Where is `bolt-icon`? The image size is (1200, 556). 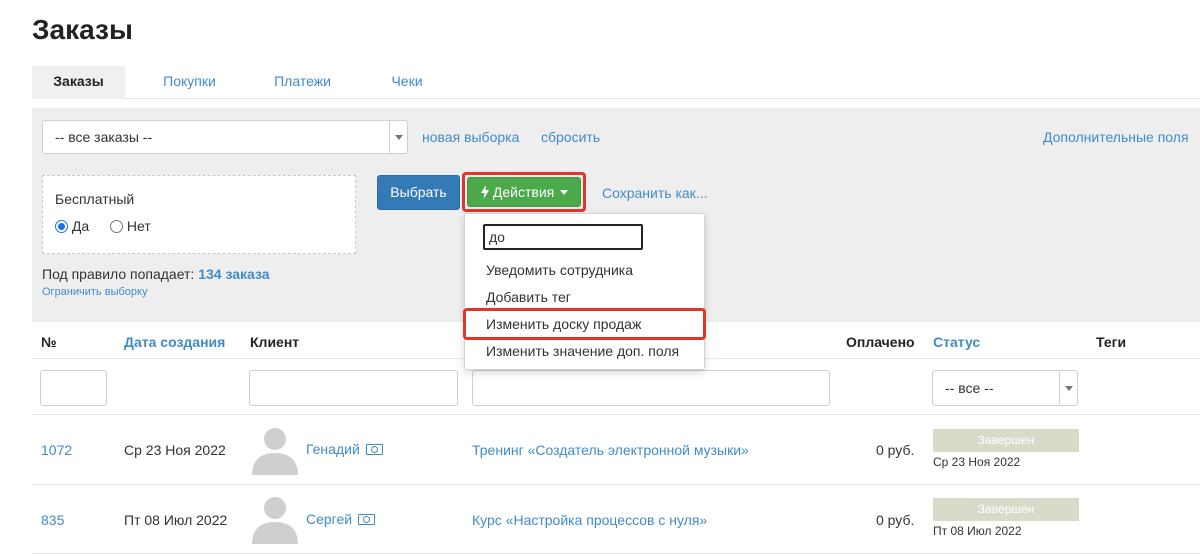 bolt-icon is located at coordinates (484, 192).